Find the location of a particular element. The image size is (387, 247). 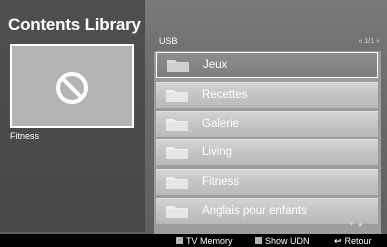

preview-label: Fitness is located at coordinates (25, 136).